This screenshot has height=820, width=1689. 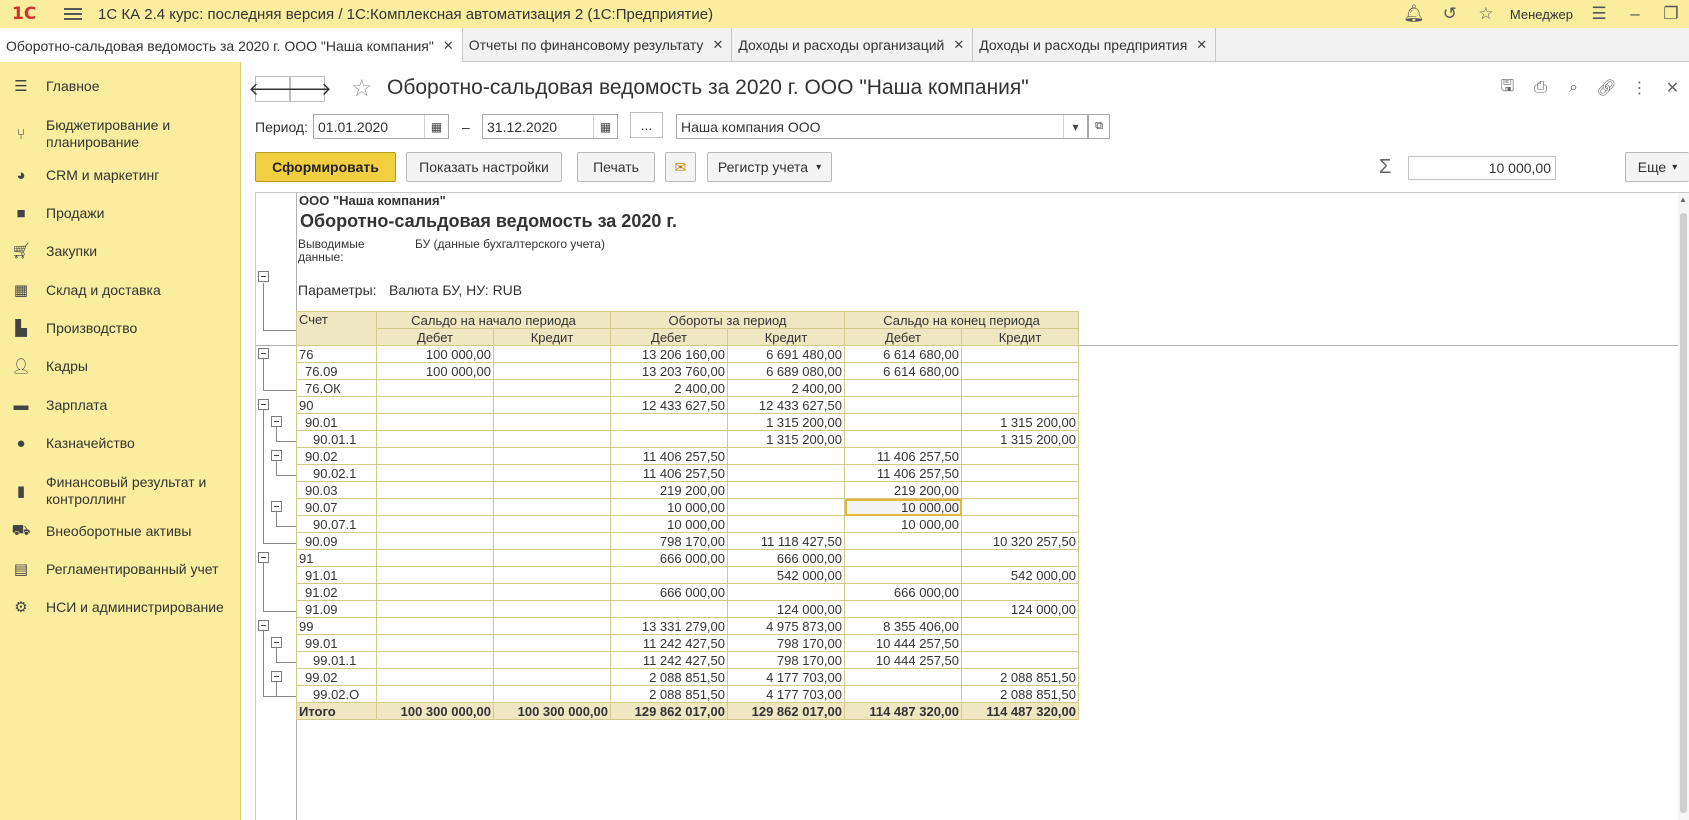 I want to click on value-cell: 10 320 257,50, so click(x=1020, y=541).